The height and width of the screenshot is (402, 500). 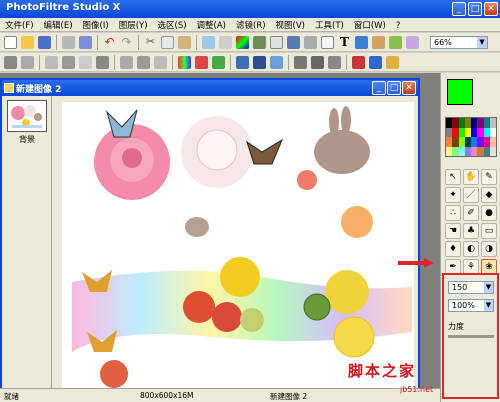 What do you see at coordinates (85, 62) in the screenshot?
I see `saturation-icon` at bounding box center [85, 62].